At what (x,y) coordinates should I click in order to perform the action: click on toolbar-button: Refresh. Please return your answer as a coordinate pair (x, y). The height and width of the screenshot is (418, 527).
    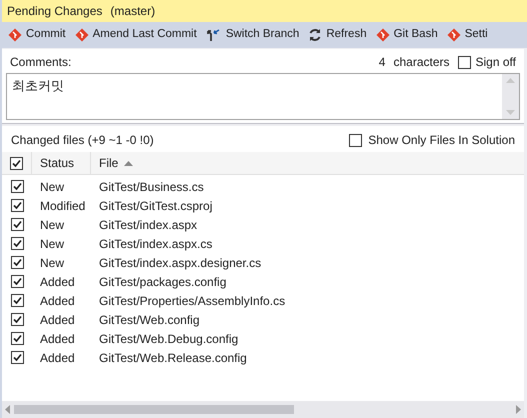
    Looking at the image, I should click on (337, 35).